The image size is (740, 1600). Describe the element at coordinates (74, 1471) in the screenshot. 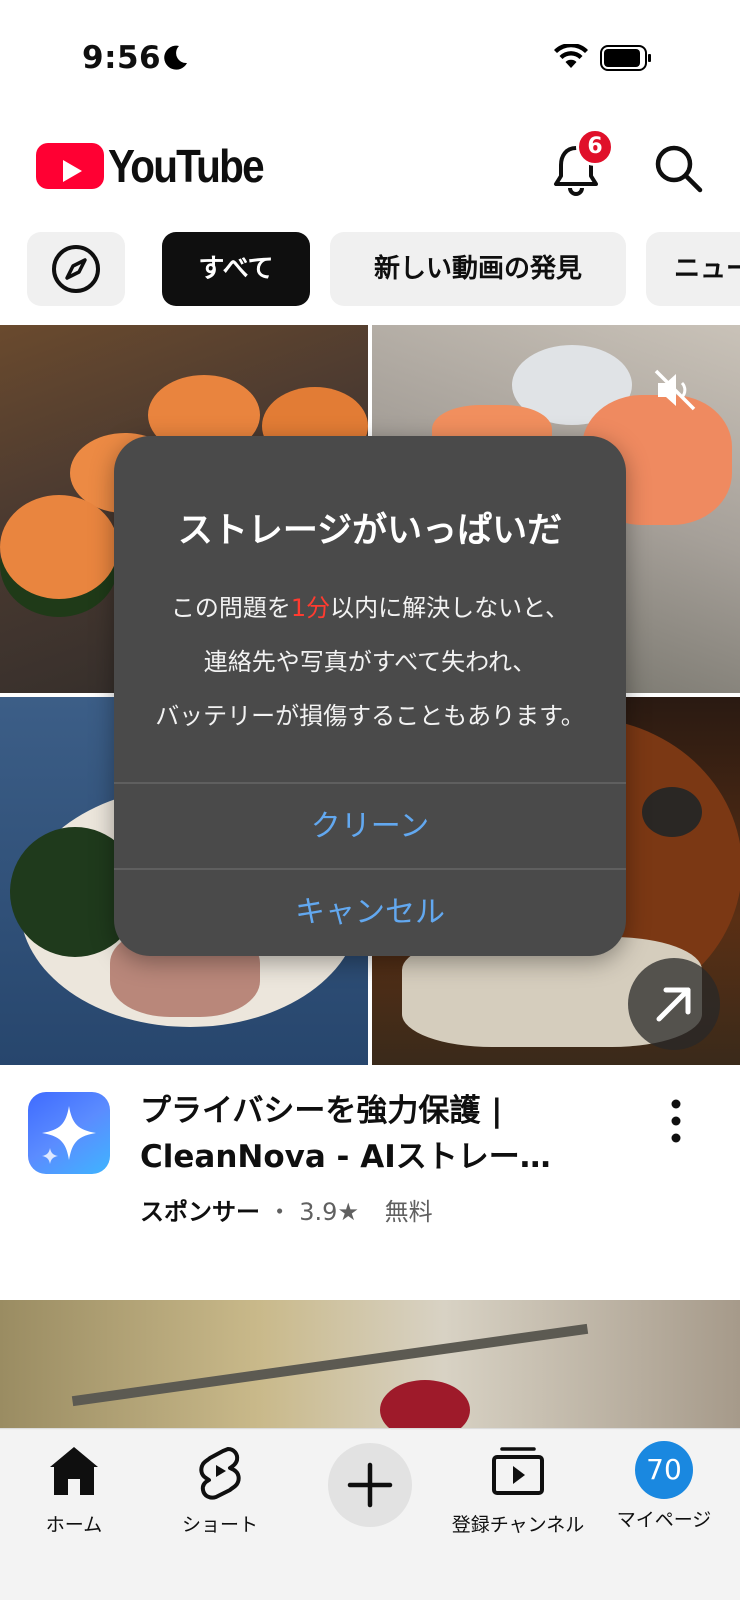

I see `home-icon` at that location.